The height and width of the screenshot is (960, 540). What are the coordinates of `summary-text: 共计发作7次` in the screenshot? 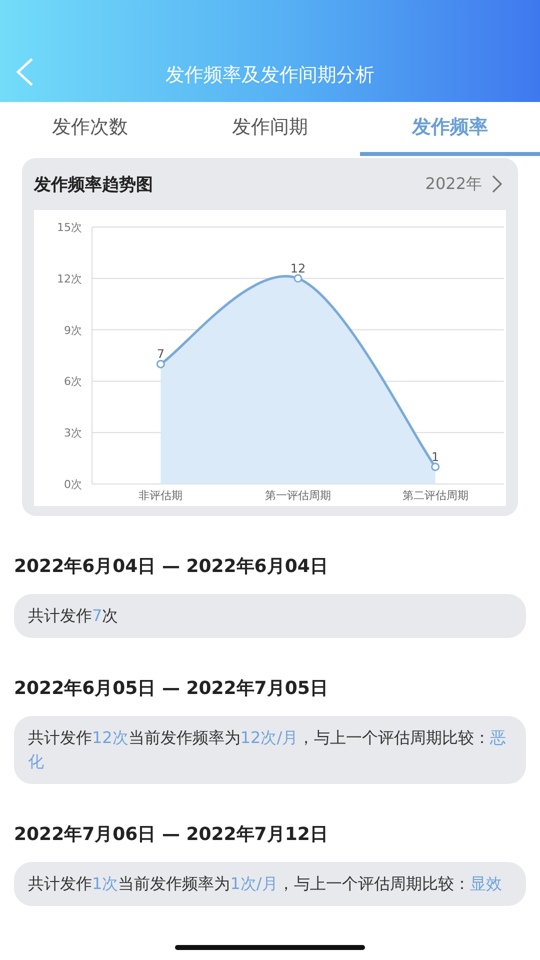 It's located at (270, 616).